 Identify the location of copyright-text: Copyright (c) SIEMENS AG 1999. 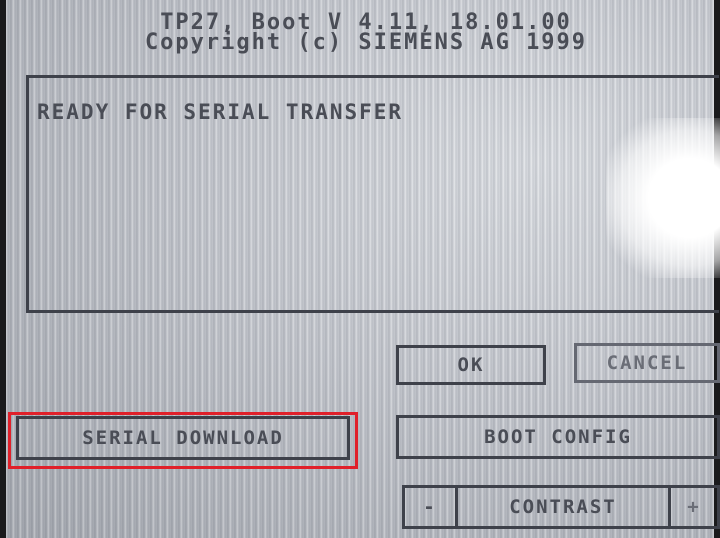
(366, 42).